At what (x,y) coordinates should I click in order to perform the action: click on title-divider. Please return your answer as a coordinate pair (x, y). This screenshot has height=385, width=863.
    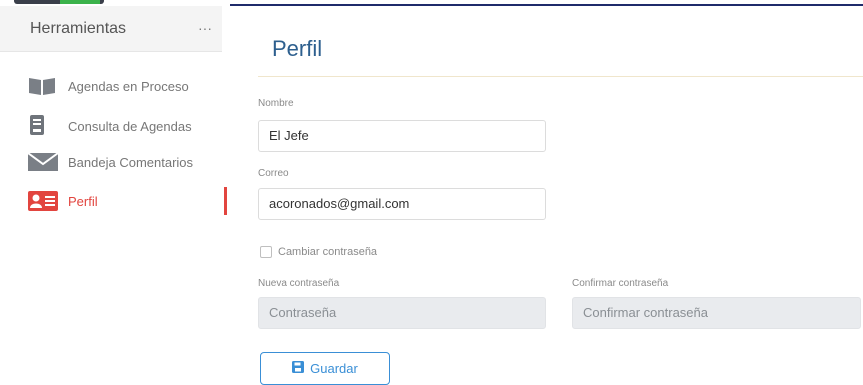
    Looking at the image, I should click on (560, 76).